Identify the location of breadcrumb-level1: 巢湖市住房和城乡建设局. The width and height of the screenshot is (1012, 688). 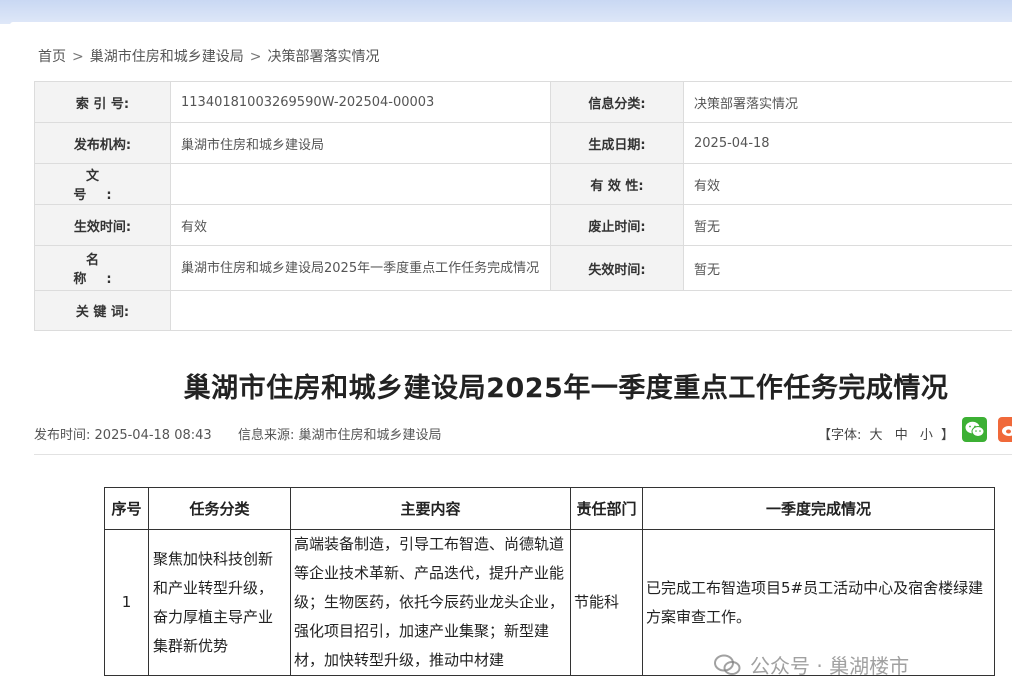
(167, 57).